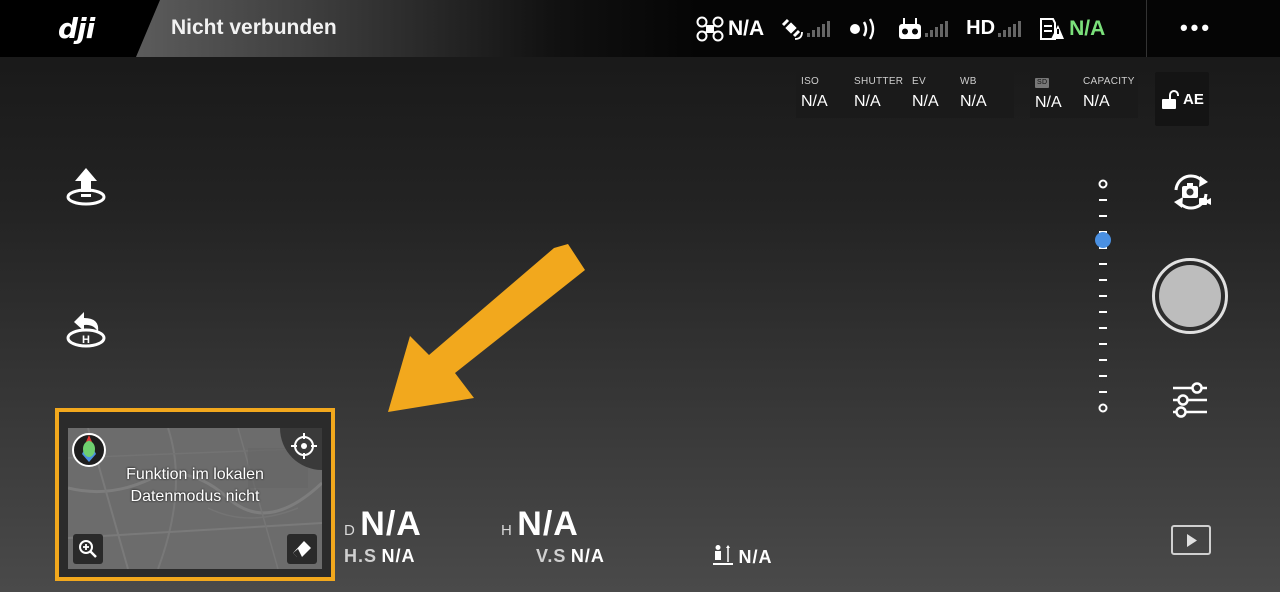  I want to click on capacity-setting: CAPACITY N/A, so click(1109, 93).